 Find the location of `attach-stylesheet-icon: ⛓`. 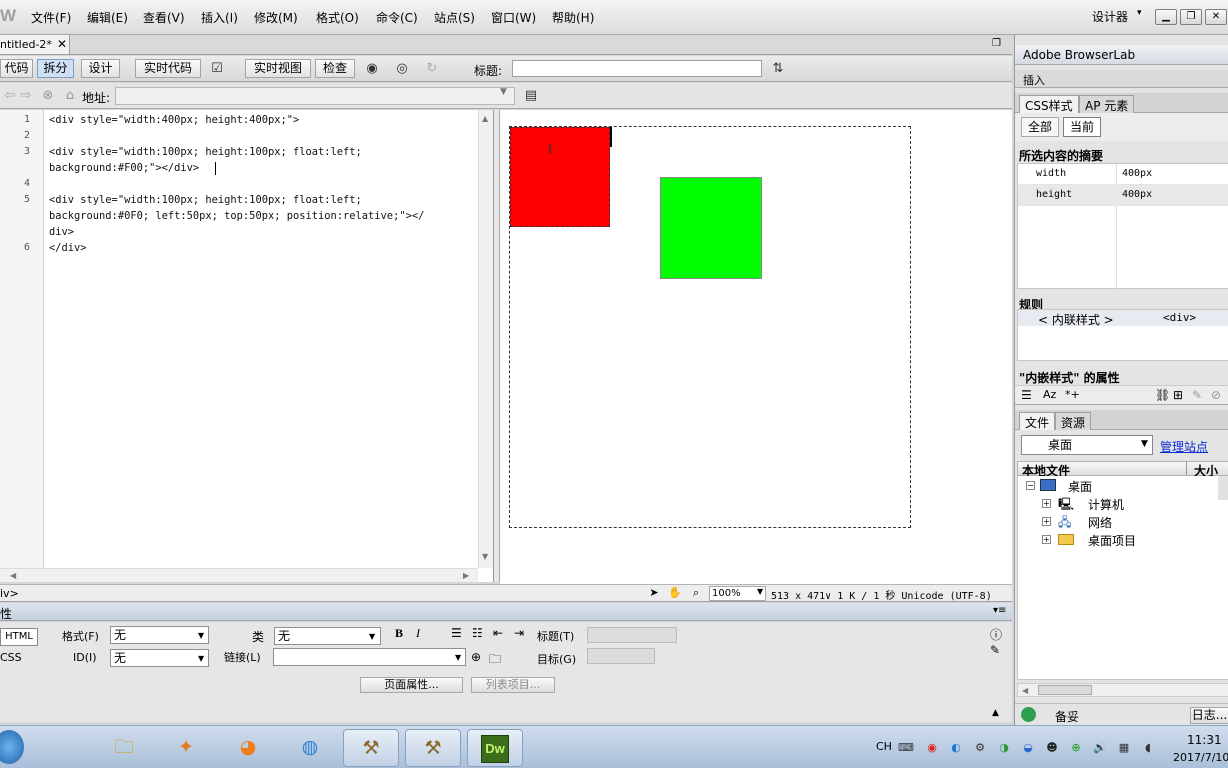

attach-stylesheet-icon: ⛓ is located at coordinates (1162, 395).